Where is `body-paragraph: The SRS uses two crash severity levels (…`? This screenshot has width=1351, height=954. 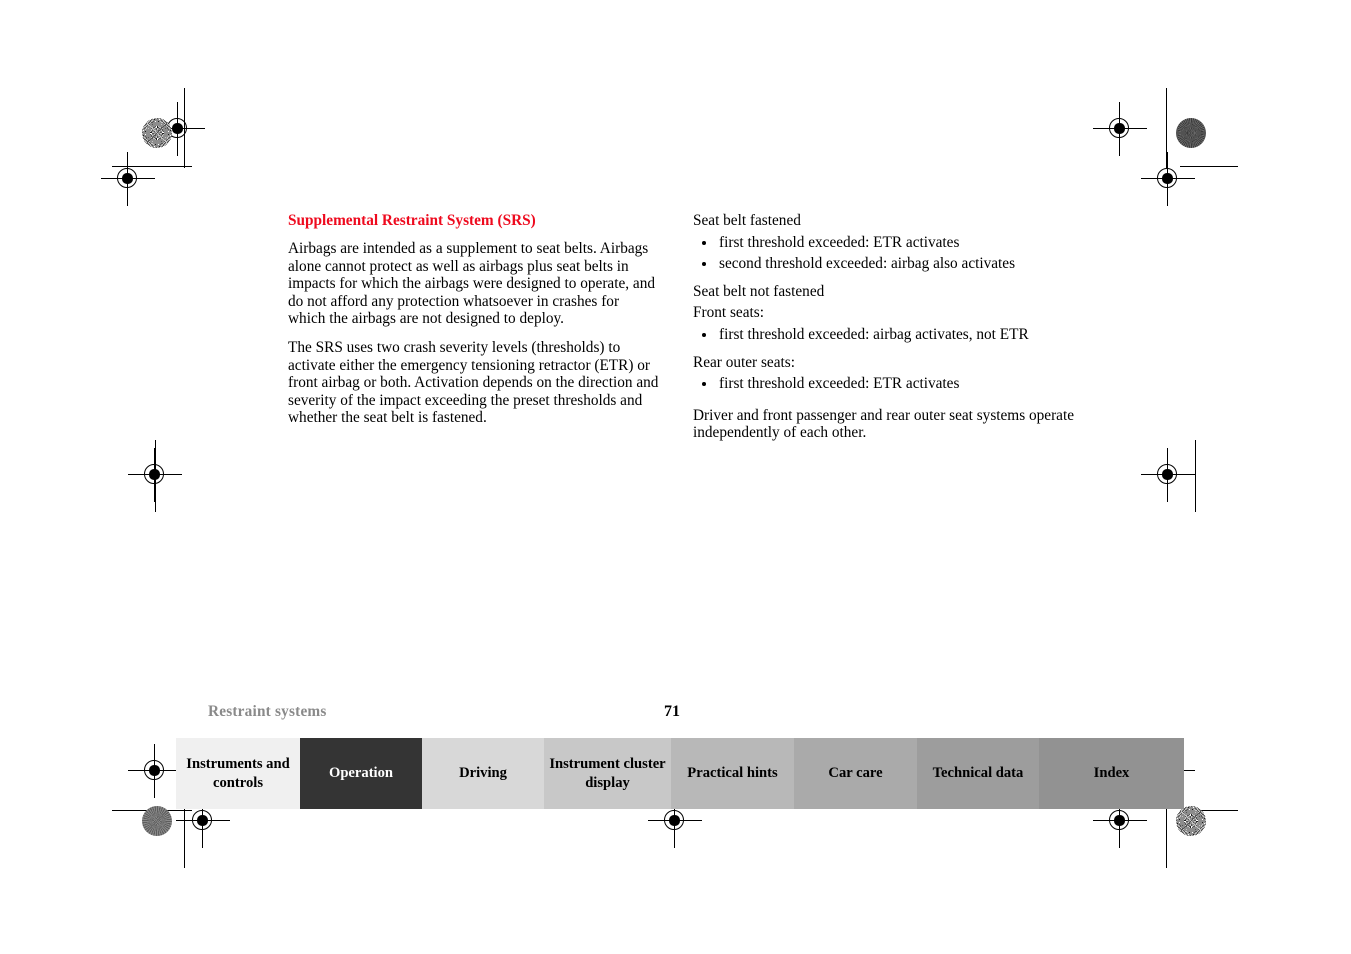 body-paragraph: The SRS uses two crash severity levels (… is located at coordinates (473, 382).